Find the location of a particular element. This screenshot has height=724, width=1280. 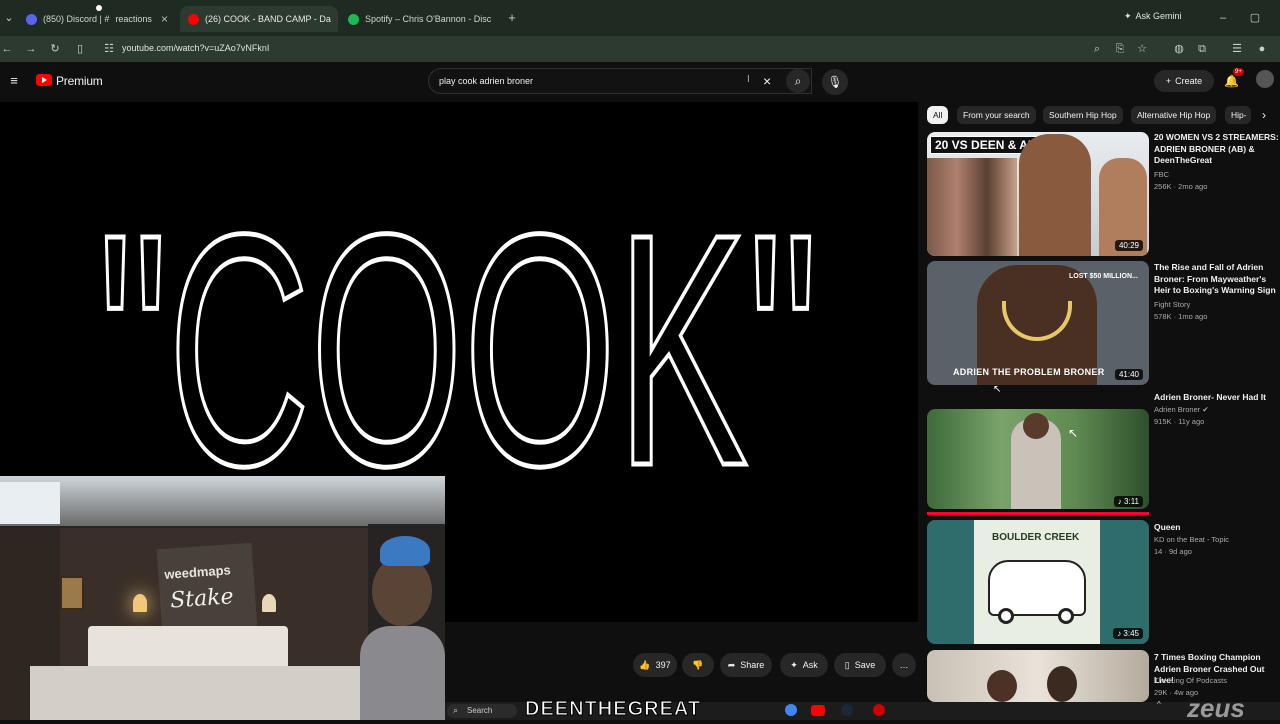

chevron-up-icon: ^ is located at coordinates (1159, 704).